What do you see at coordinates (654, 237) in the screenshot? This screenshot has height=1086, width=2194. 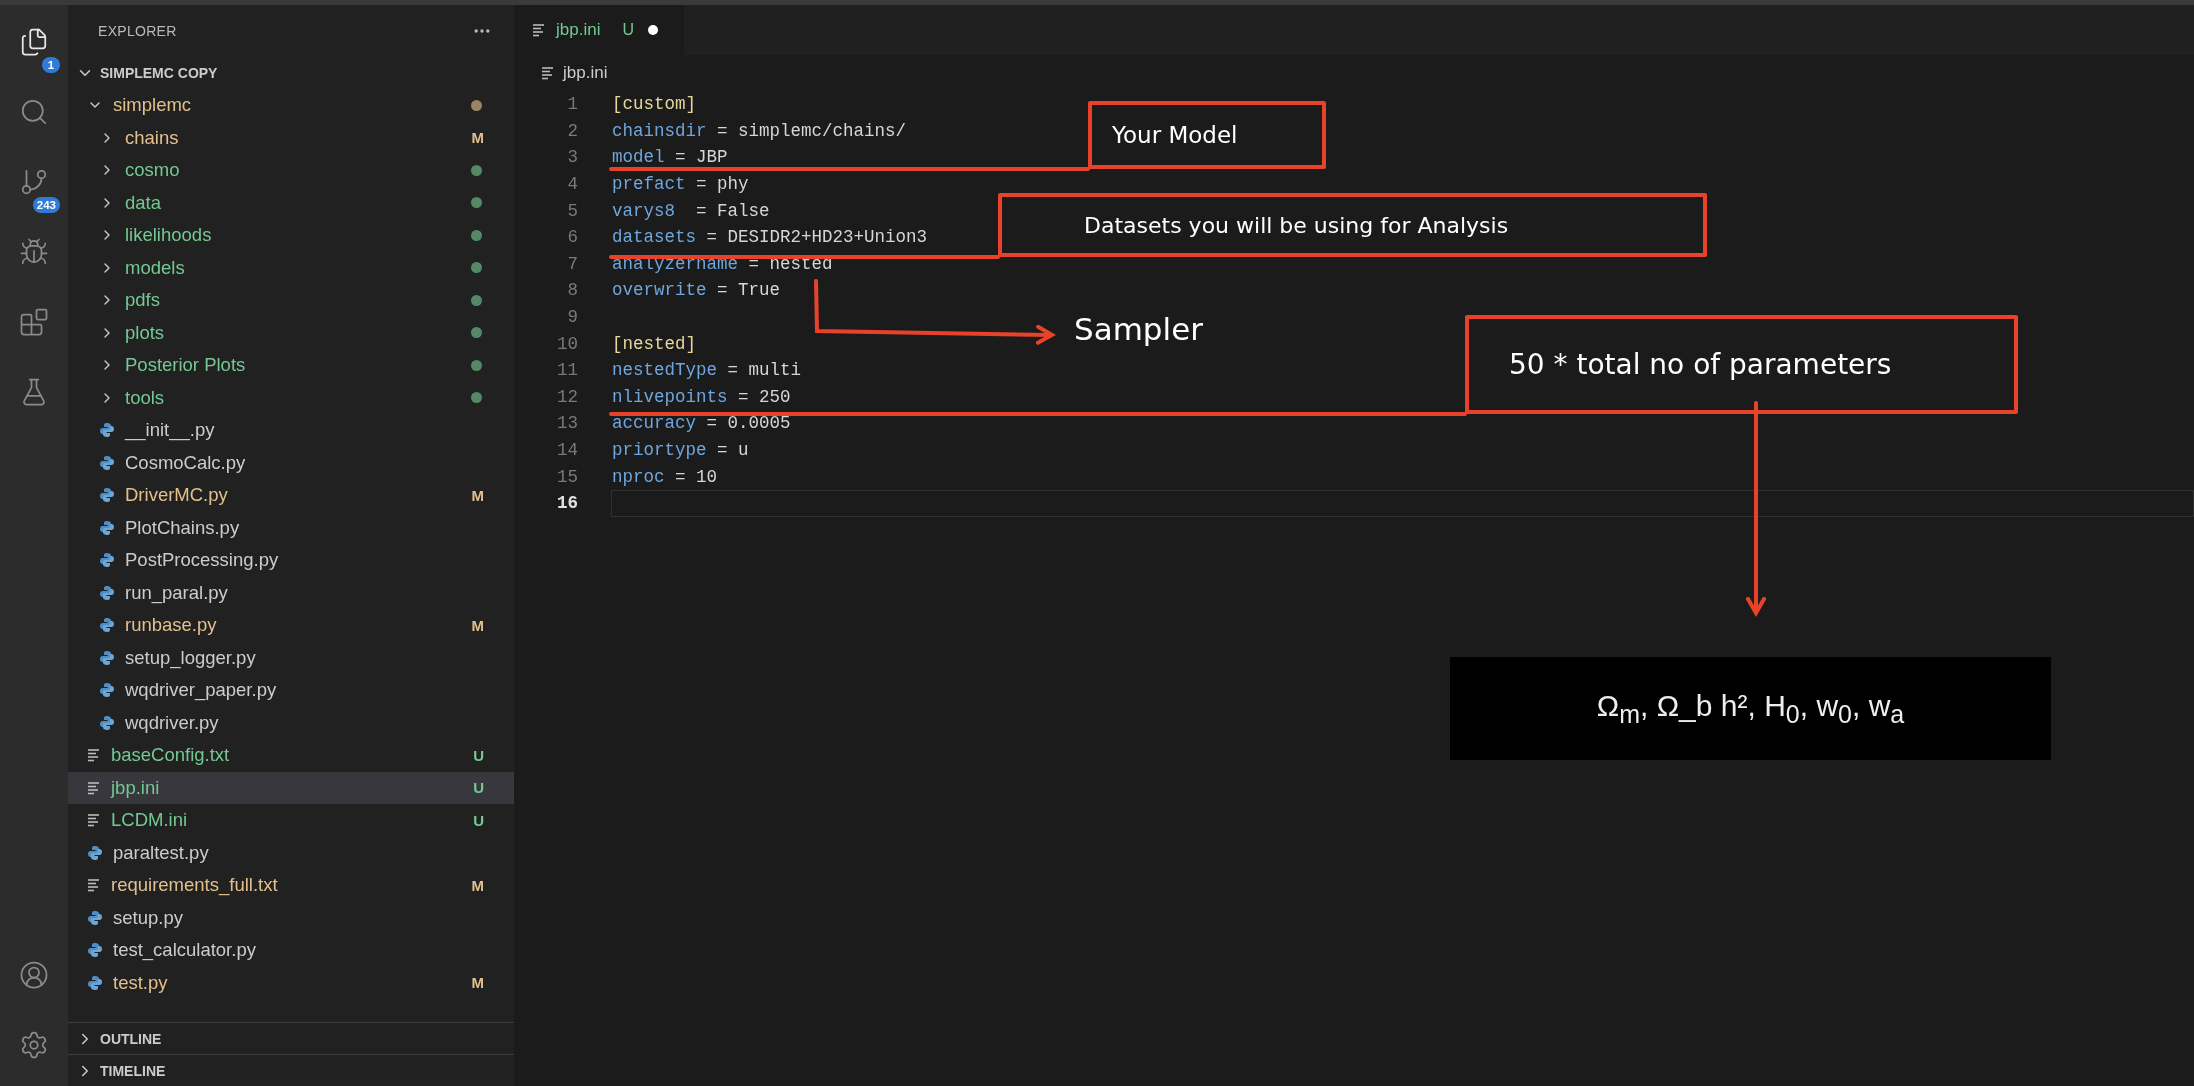 I see `setting-key: datasets` at bounding box center [654, 237].